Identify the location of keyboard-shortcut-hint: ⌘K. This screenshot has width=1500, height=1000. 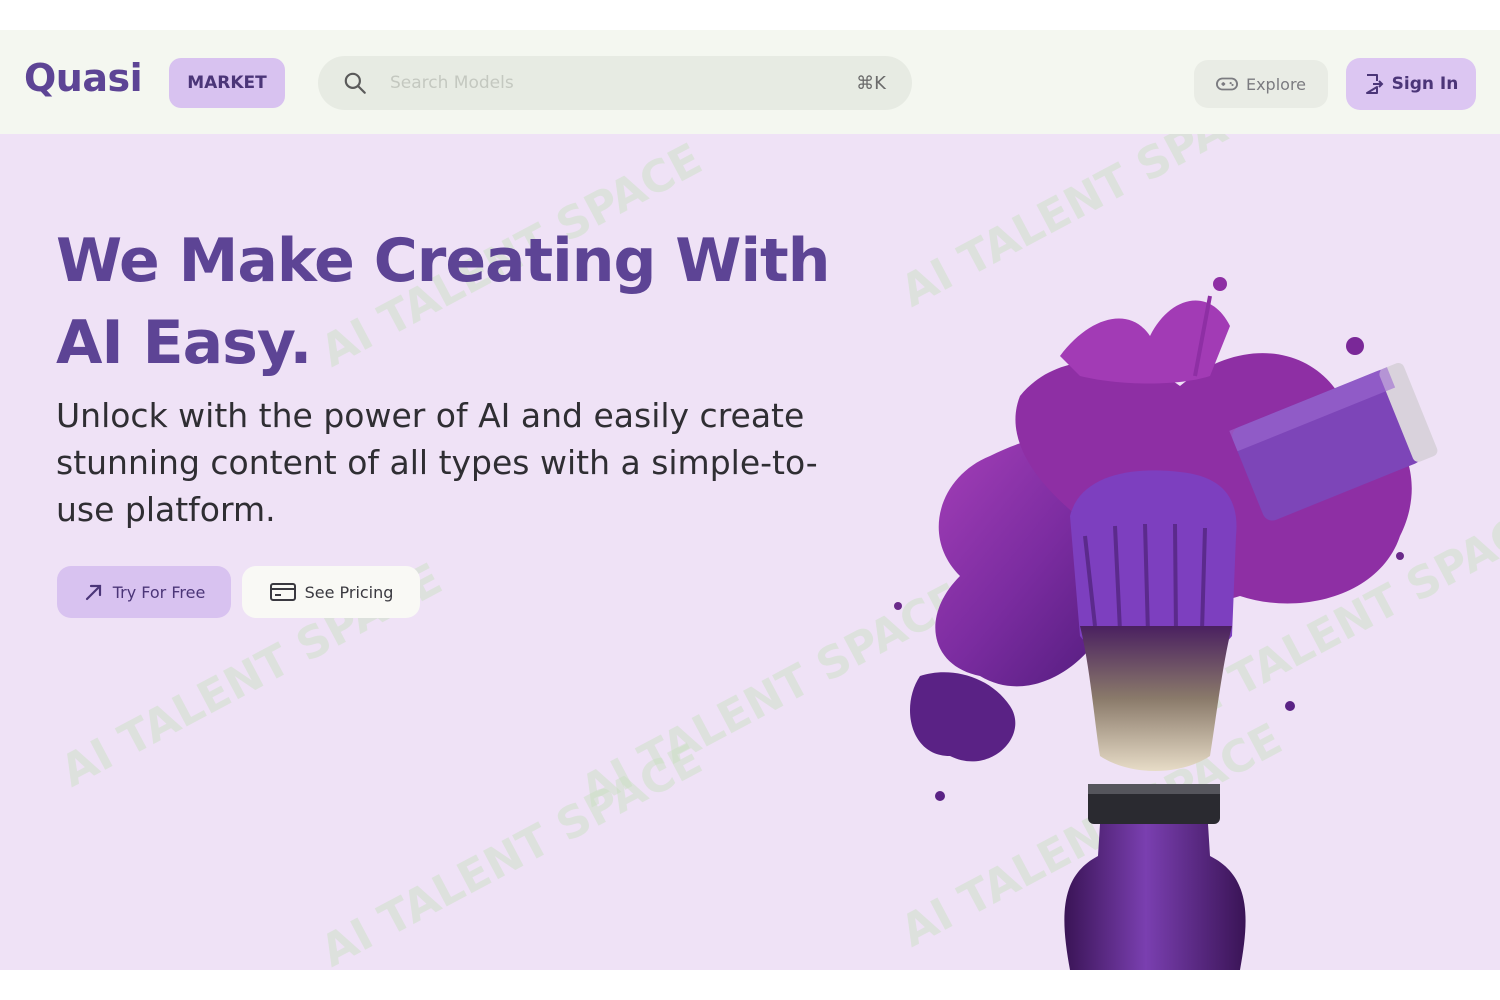
(871, 83).